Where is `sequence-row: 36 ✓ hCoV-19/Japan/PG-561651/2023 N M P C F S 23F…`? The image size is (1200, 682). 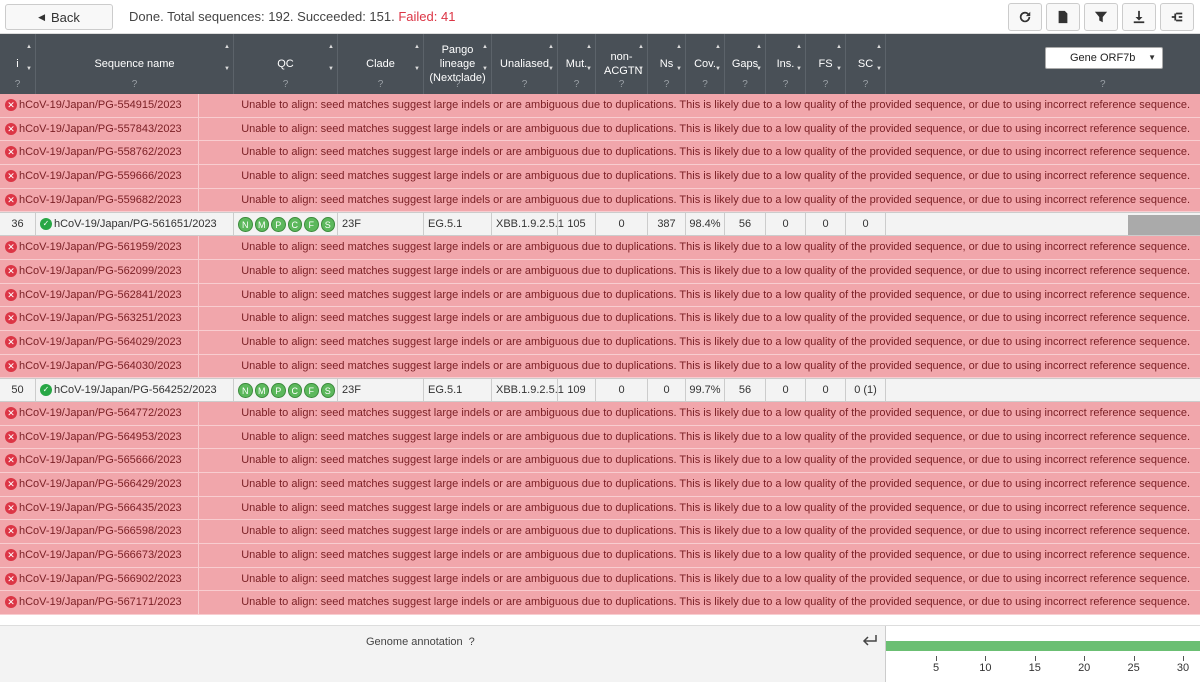
sequence-row: 36 ✓ hCoV-19/Japan/PG-561651/2023 N M P C F S 23F… is located at coordinates (600, 224).